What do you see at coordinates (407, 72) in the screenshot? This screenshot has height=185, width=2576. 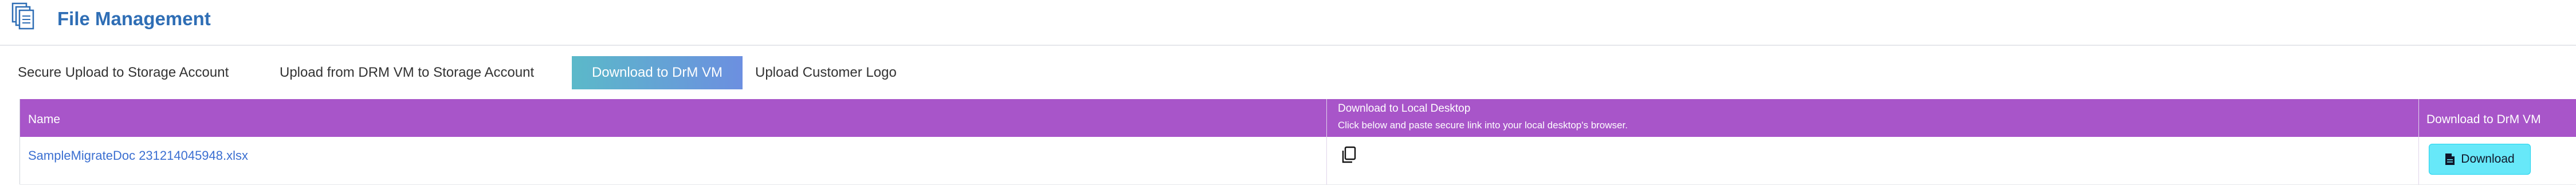 I see `tab-upload-from-drm-vm: Upload from DRM VM to Storage Account` at bounding box center [407, 72].